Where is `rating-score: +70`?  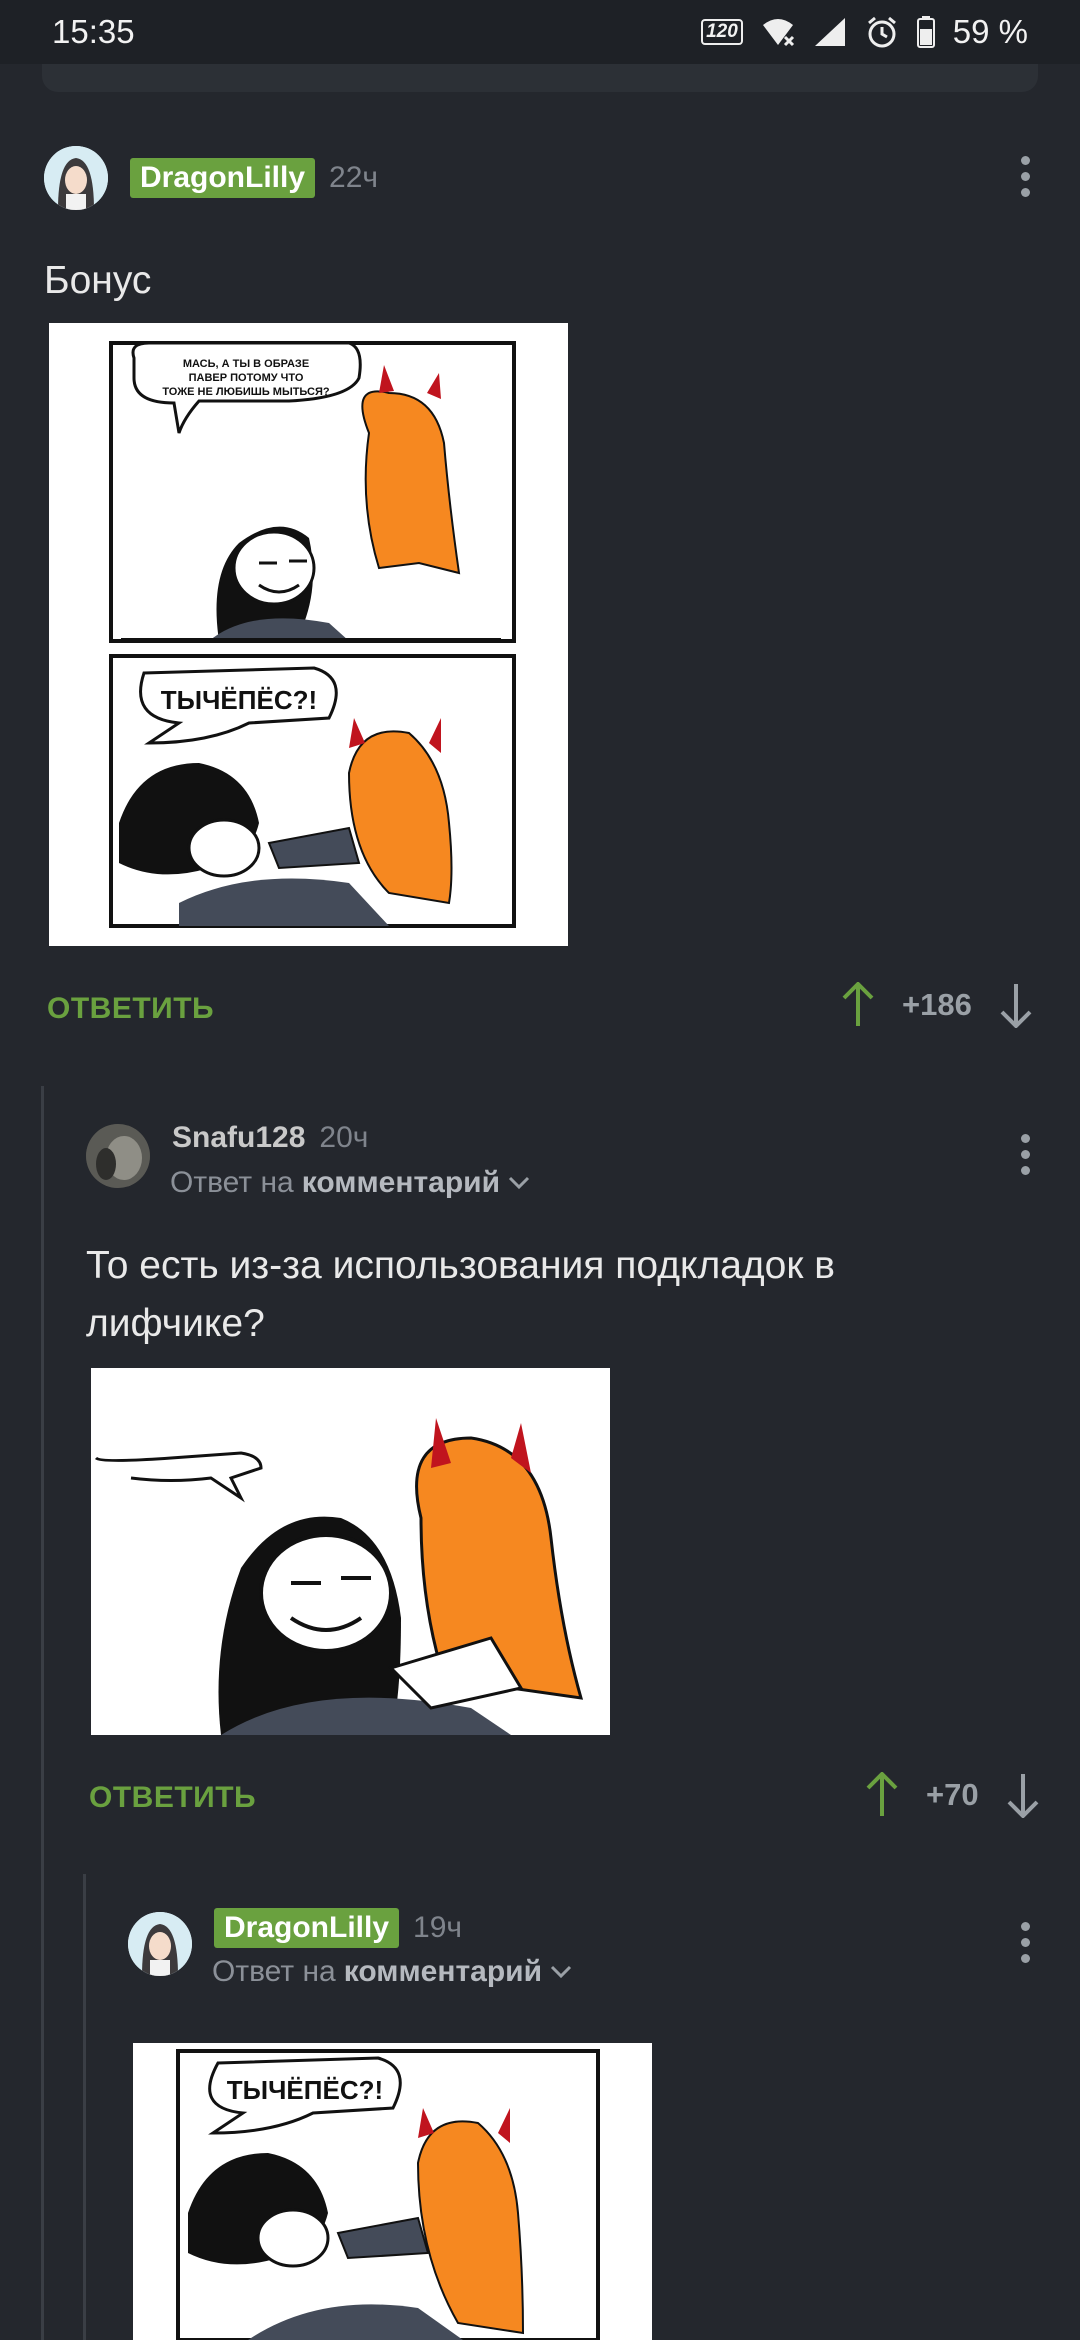 rating-score: +70 is located at coordinates (952, 1794).